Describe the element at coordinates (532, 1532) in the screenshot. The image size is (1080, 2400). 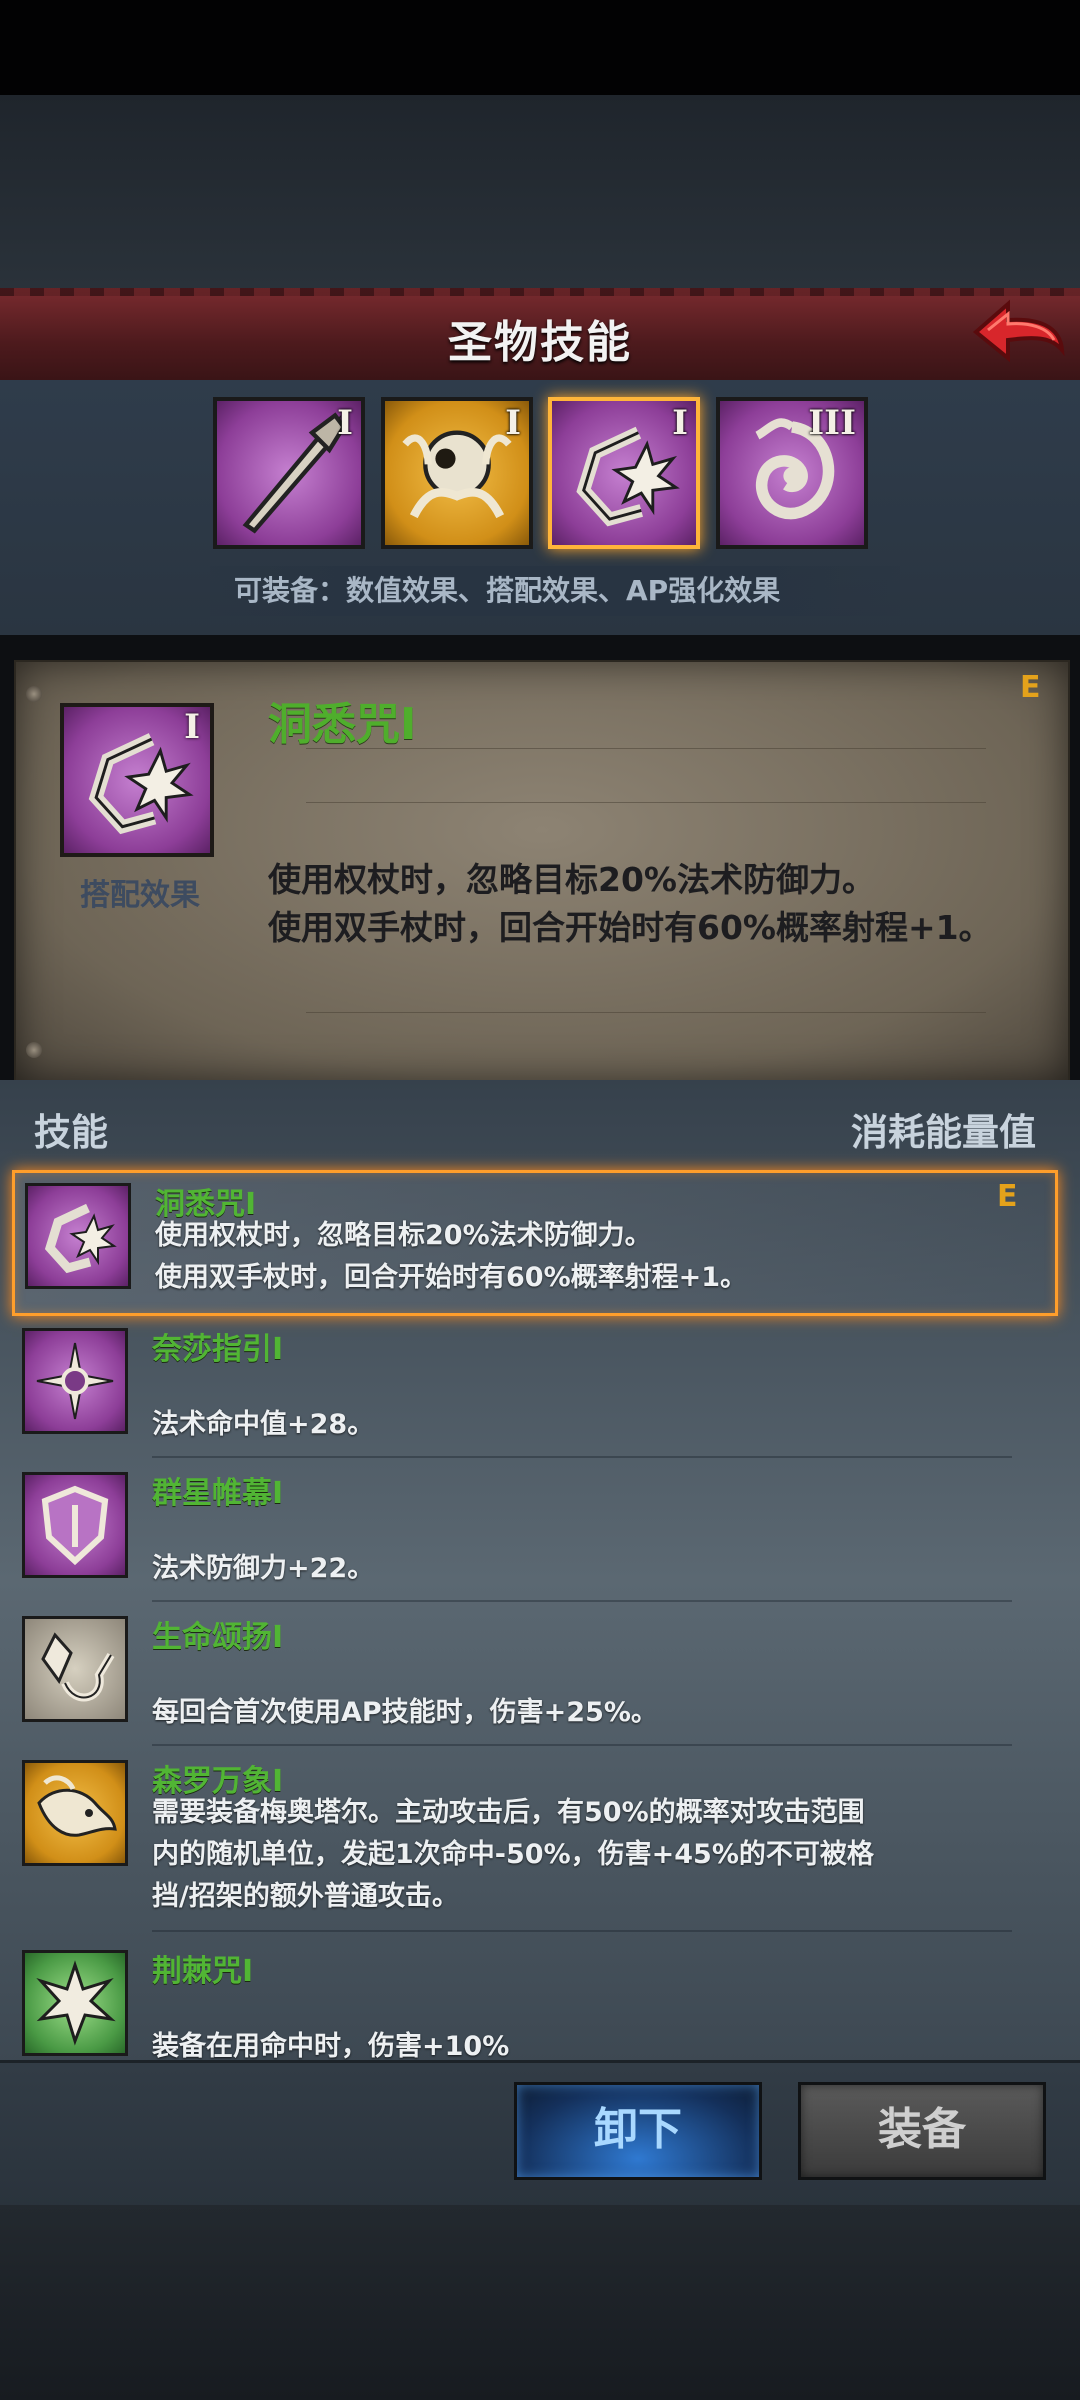
I see `skill-row-3: 群星帷幕I 法术防御力+22。` at that location.